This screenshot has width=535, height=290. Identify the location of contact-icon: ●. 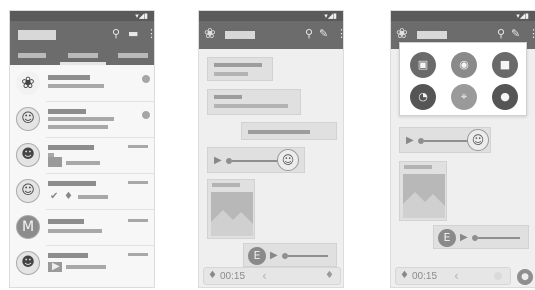
(505, 97).